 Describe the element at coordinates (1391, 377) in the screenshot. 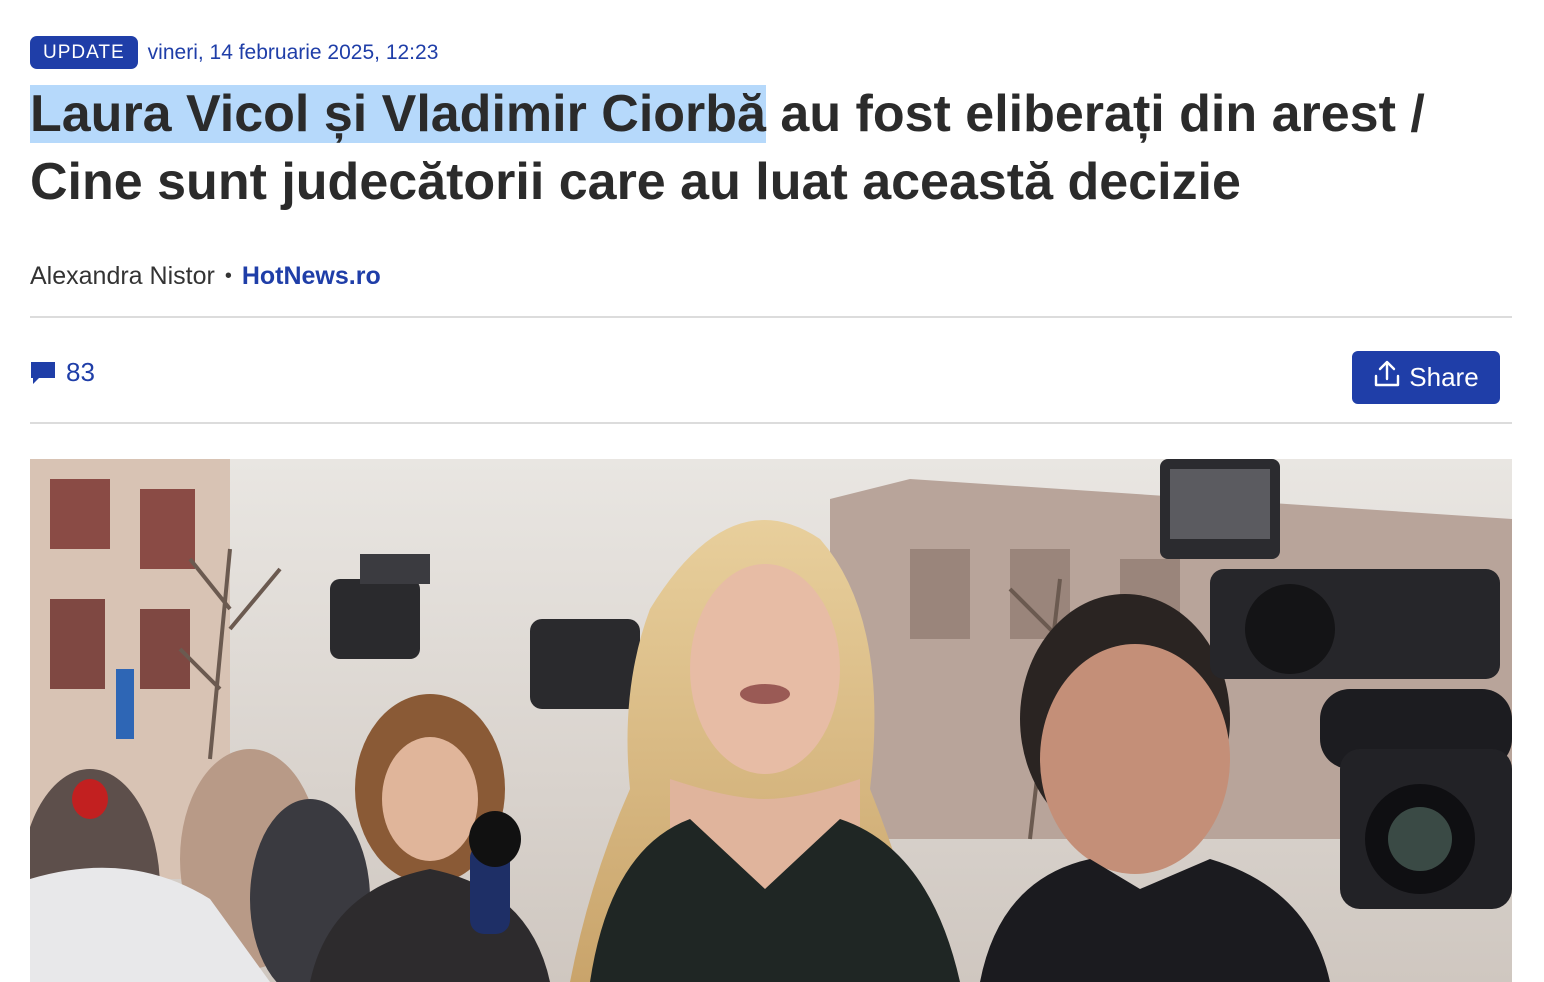

I see `share-upload-icon` at that location.